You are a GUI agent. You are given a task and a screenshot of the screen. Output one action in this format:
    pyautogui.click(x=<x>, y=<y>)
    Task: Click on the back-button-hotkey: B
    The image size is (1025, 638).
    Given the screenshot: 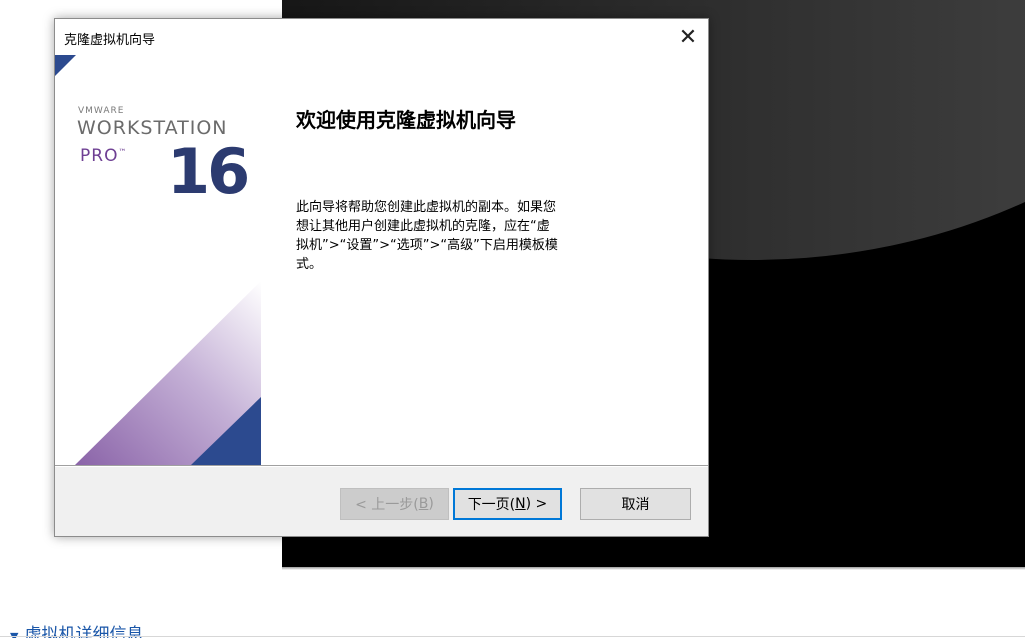 What is the action you would take?
    pyautogui.click(x=423, y=504)
    